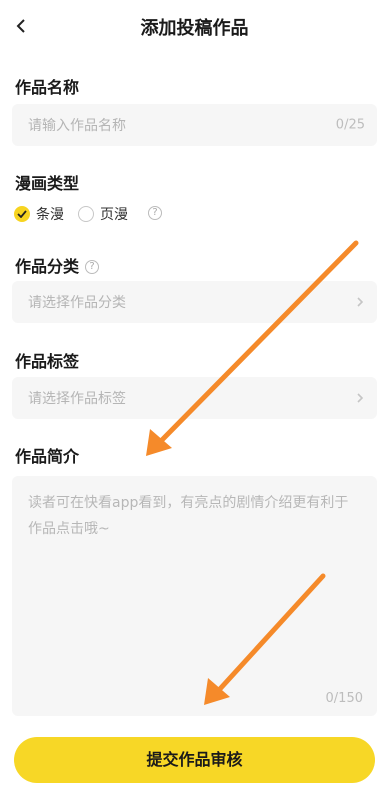 This screenshot has width=389, height=795. I want to click on option-page: 页漫, so click(103, 214).